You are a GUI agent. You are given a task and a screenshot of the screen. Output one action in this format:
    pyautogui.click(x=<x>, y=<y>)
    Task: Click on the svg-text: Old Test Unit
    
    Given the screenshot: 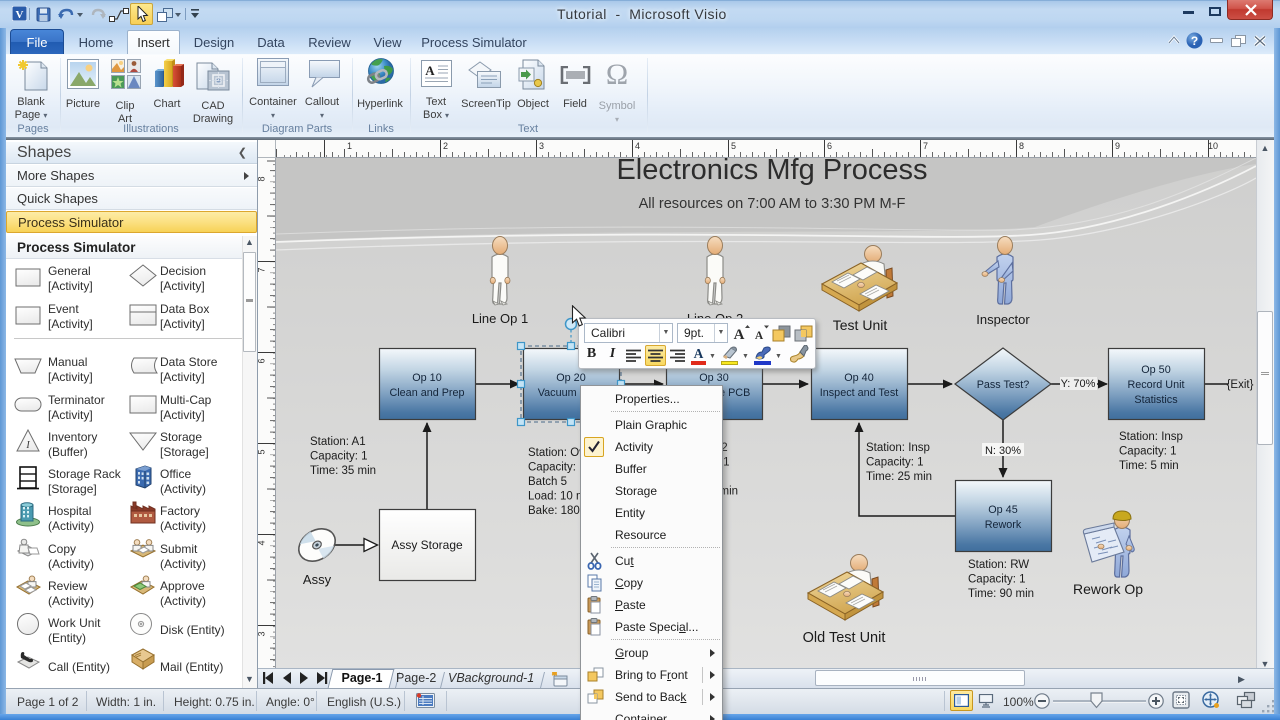 What is the action you would take?
    pyautogui.click(x=844, y=638)
    